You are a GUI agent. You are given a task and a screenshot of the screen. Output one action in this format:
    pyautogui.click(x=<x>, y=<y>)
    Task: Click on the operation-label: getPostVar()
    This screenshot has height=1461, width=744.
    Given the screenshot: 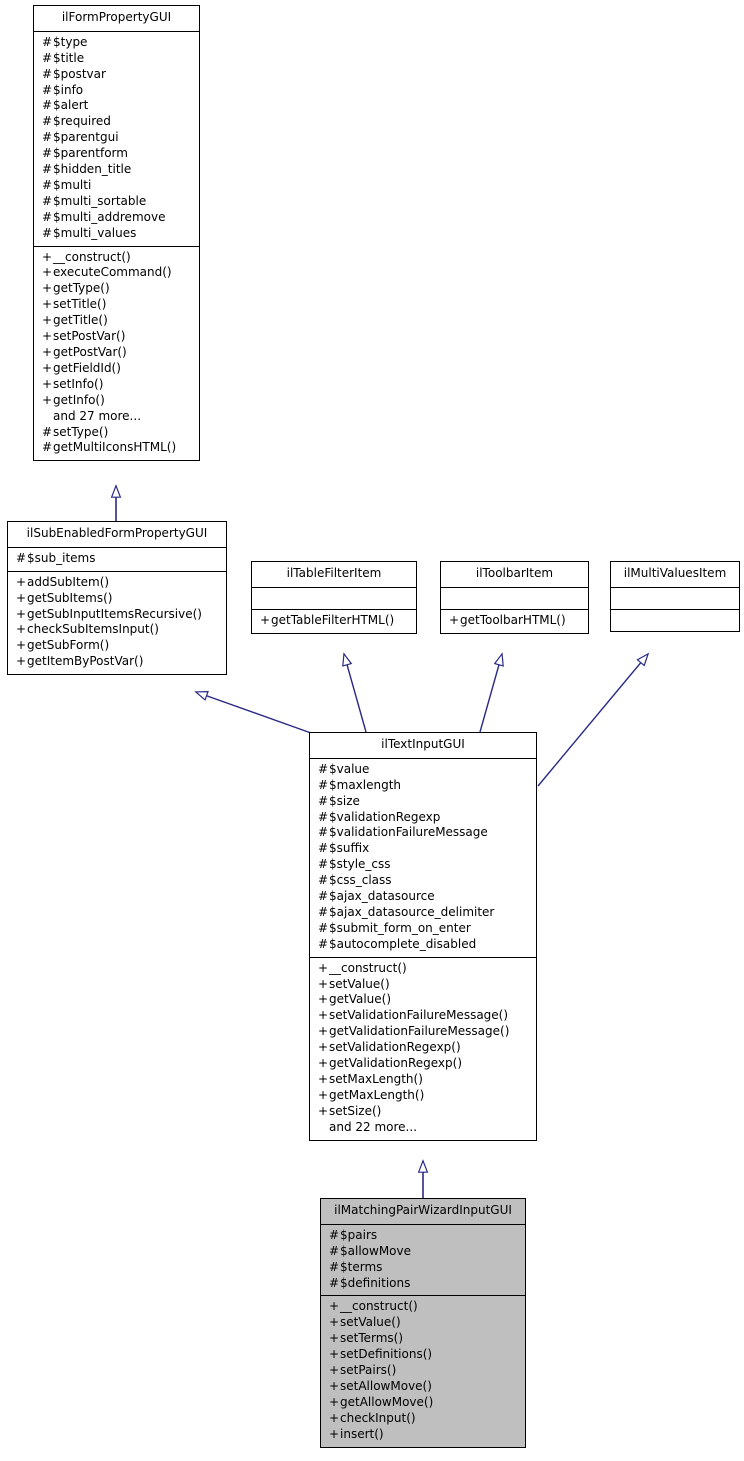 What is the action you would take?
    pyautogui.click(x=90, y=352)
    